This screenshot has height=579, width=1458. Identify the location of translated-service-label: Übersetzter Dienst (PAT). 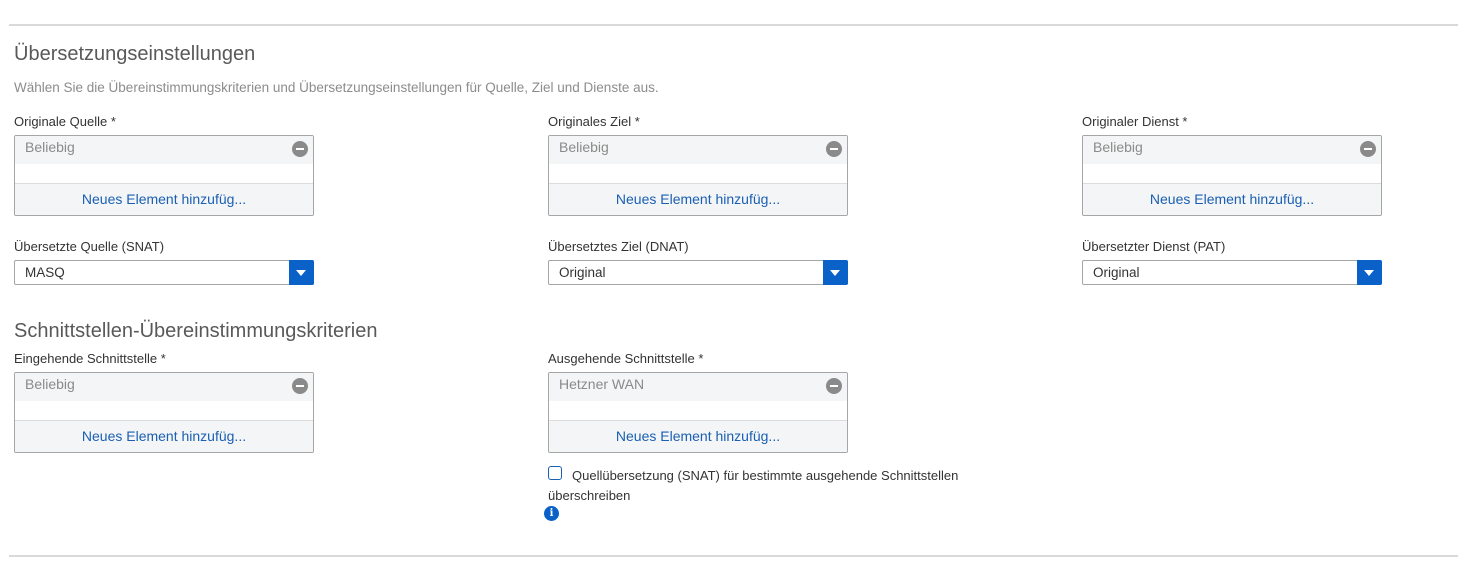
(1154, 246).